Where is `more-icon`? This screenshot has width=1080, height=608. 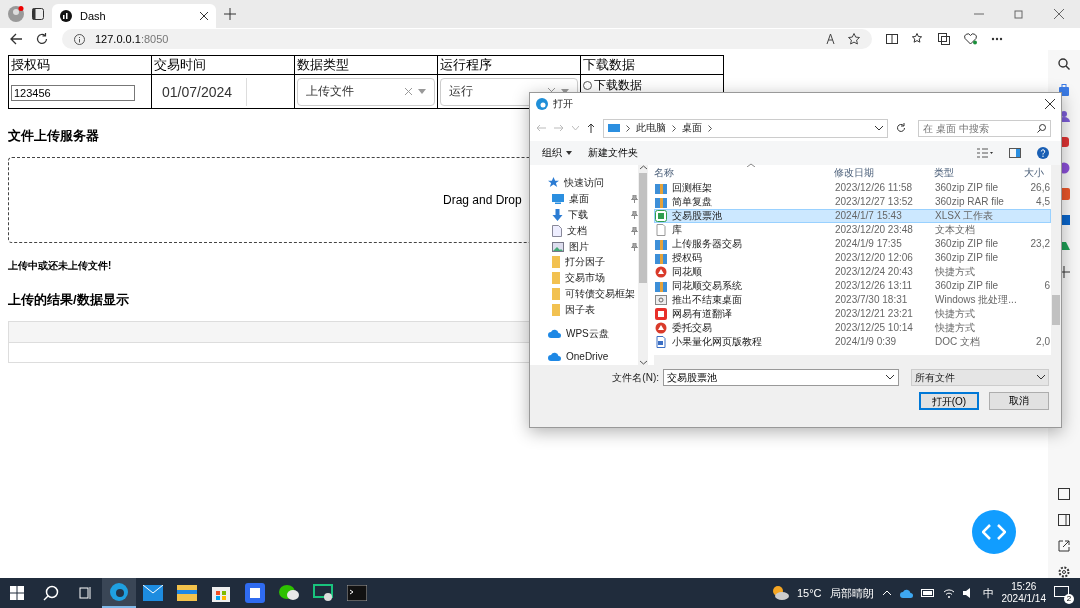 more-icon is located at coordinates (997, 39).